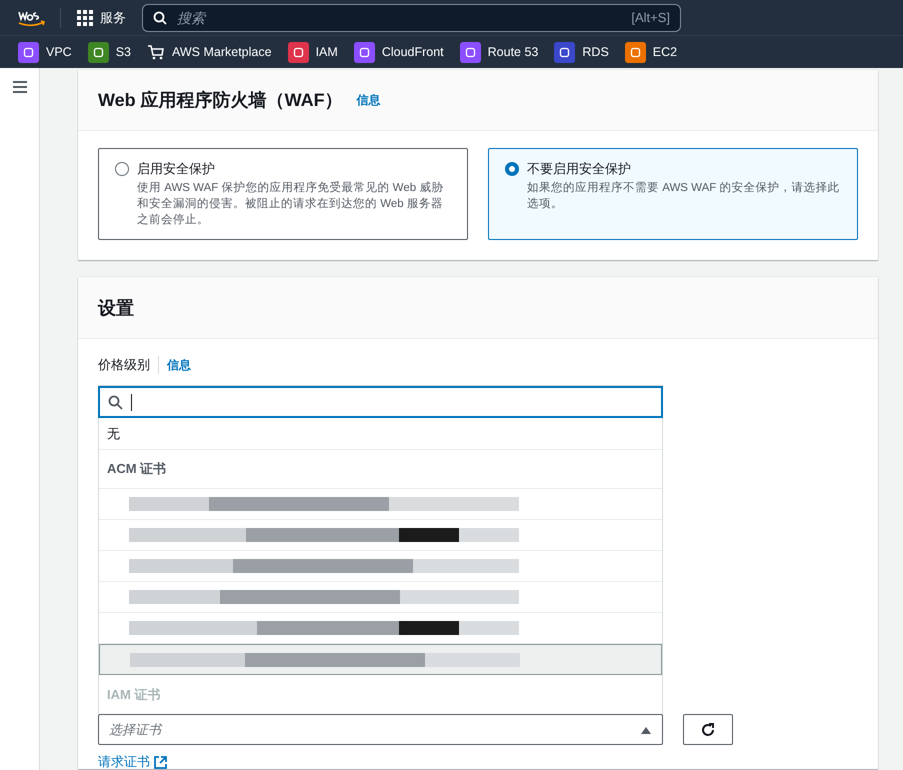  What do you see at coordinates (132, 761) in the screenshot?
I see `request-certificate-link: 请求证书` at bounding box center [132, 761].